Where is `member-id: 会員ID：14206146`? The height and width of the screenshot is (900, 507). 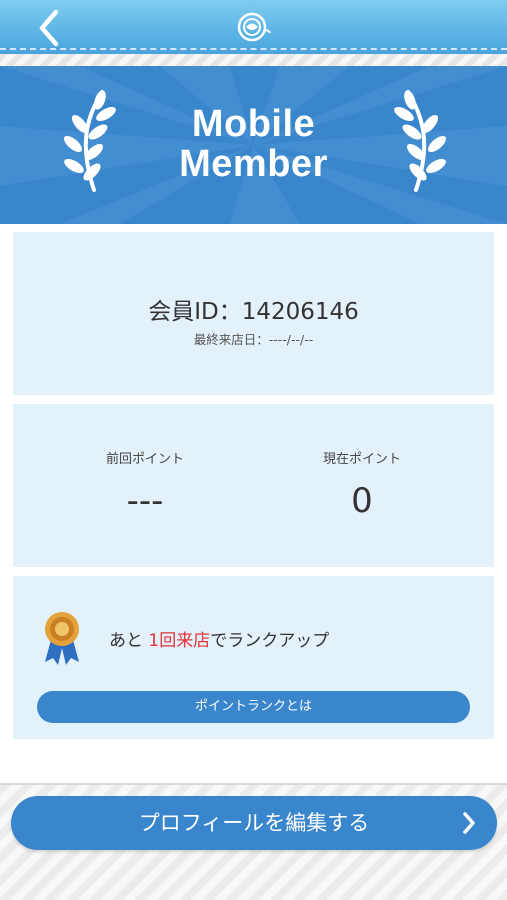
member-id: 会員ID：14206146 is located at coordinates (253, 312).